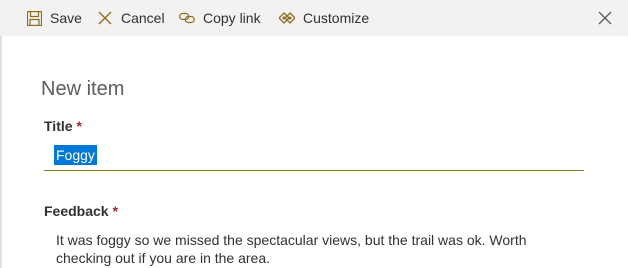 The image size is (628, 268). I want to click on save-button: Save, so click(54, 18).